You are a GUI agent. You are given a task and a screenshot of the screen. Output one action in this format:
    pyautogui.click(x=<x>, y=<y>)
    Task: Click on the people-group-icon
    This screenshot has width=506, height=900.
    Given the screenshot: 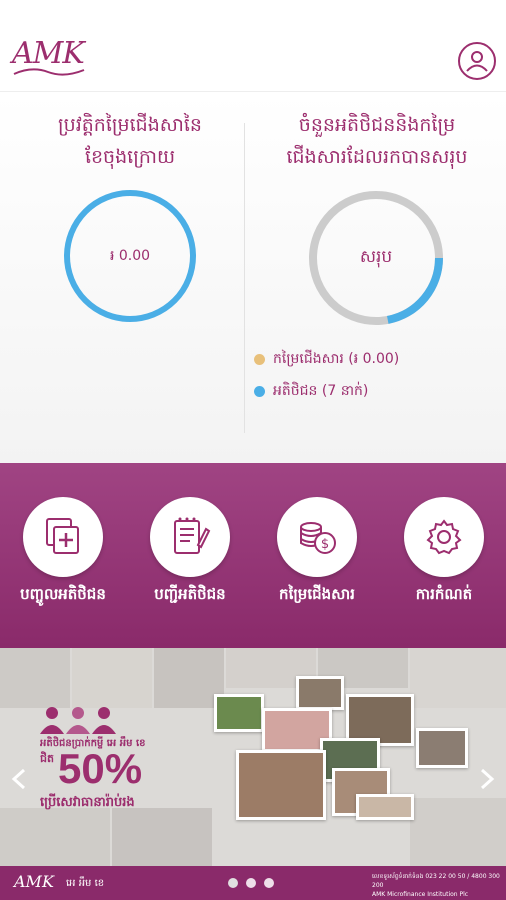 What is the action you would take?
    pyautogui.click(x=78, y=720)
    